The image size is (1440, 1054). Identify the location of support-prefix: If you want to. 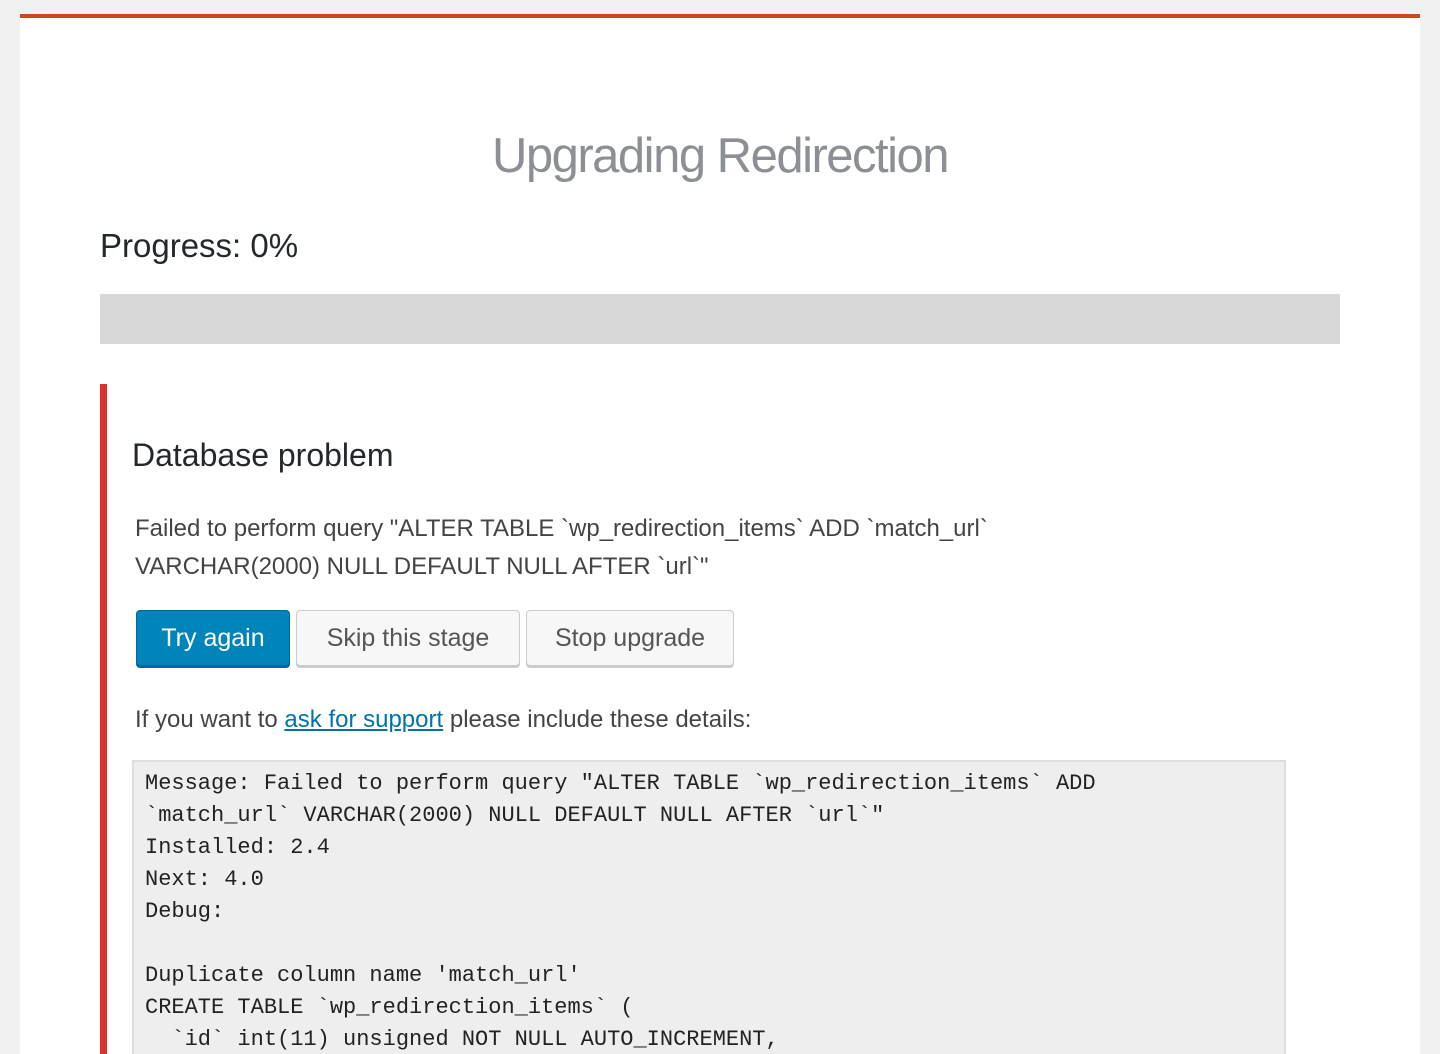
(210, 719).